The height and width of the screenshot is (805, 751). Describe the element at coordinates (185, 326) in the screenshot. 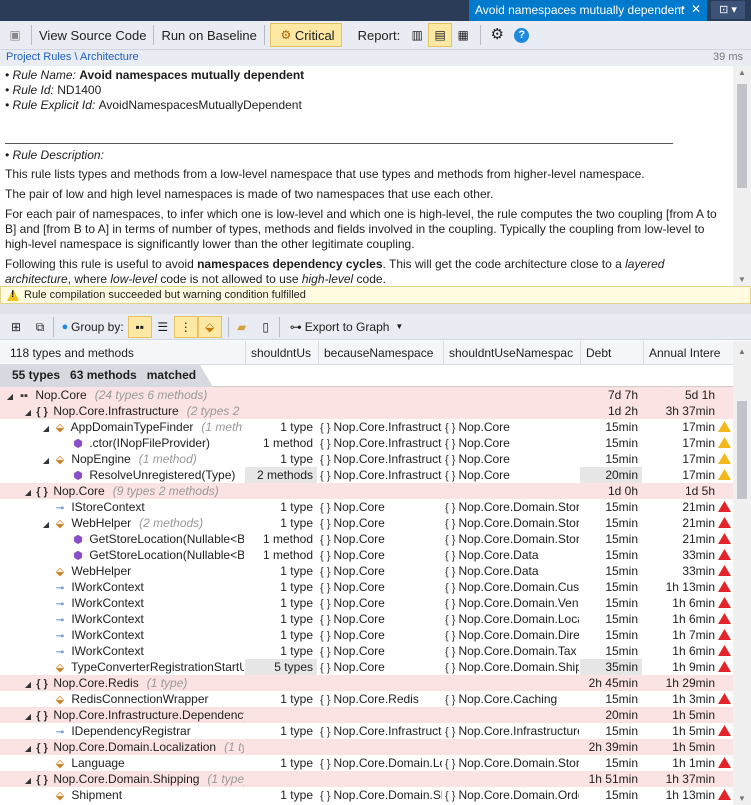

I see `group-by-type-button: ⋮` at that location.